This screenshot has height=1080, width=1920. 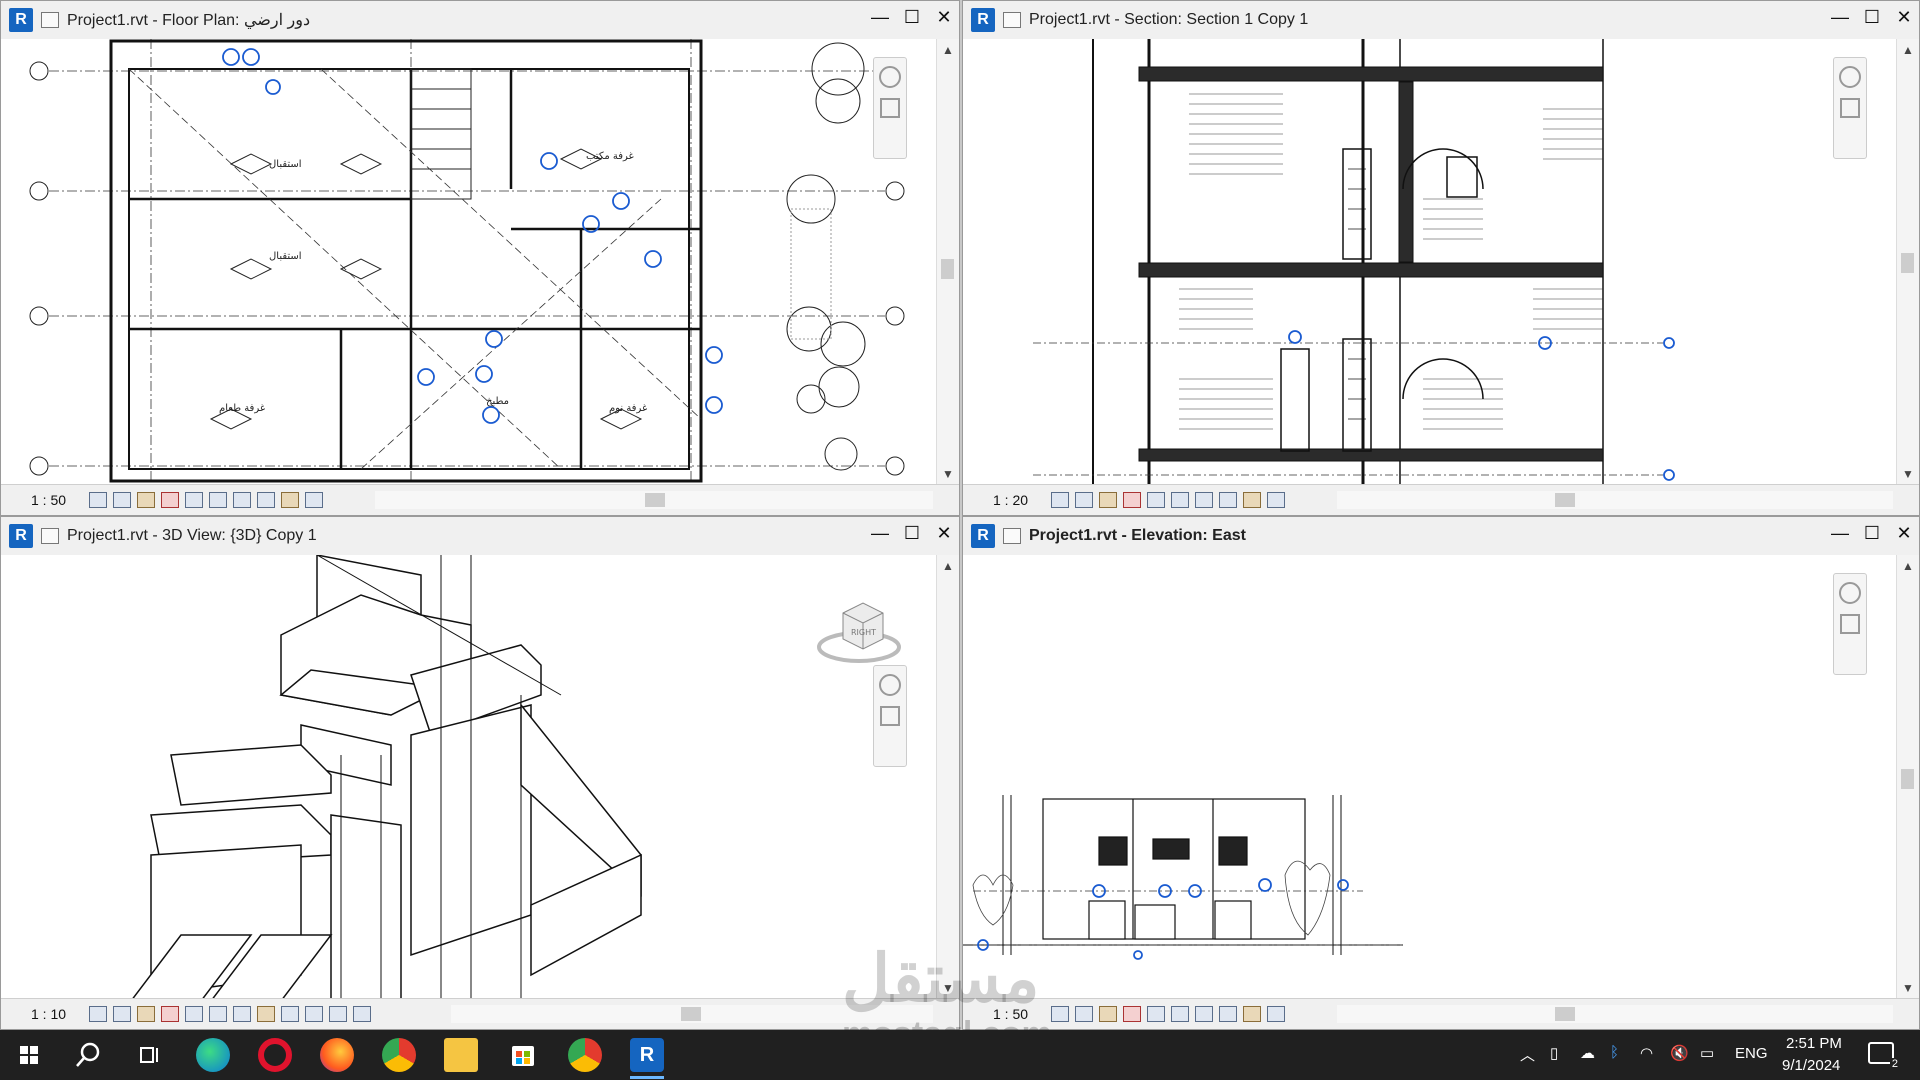 What do you see at coordinates (213, 1055) in the screenshot?
I see `edge-icon` at bounding box center [213, 1055].